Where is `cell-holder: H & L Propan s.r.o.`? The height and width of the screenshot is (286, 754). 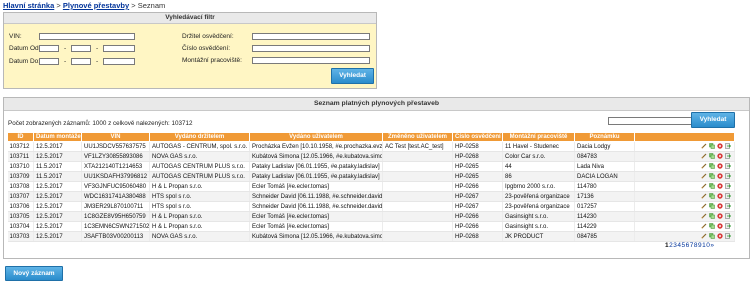 cell-holder: H & L Propan s.r.o. is located at coordinates (199, 186).